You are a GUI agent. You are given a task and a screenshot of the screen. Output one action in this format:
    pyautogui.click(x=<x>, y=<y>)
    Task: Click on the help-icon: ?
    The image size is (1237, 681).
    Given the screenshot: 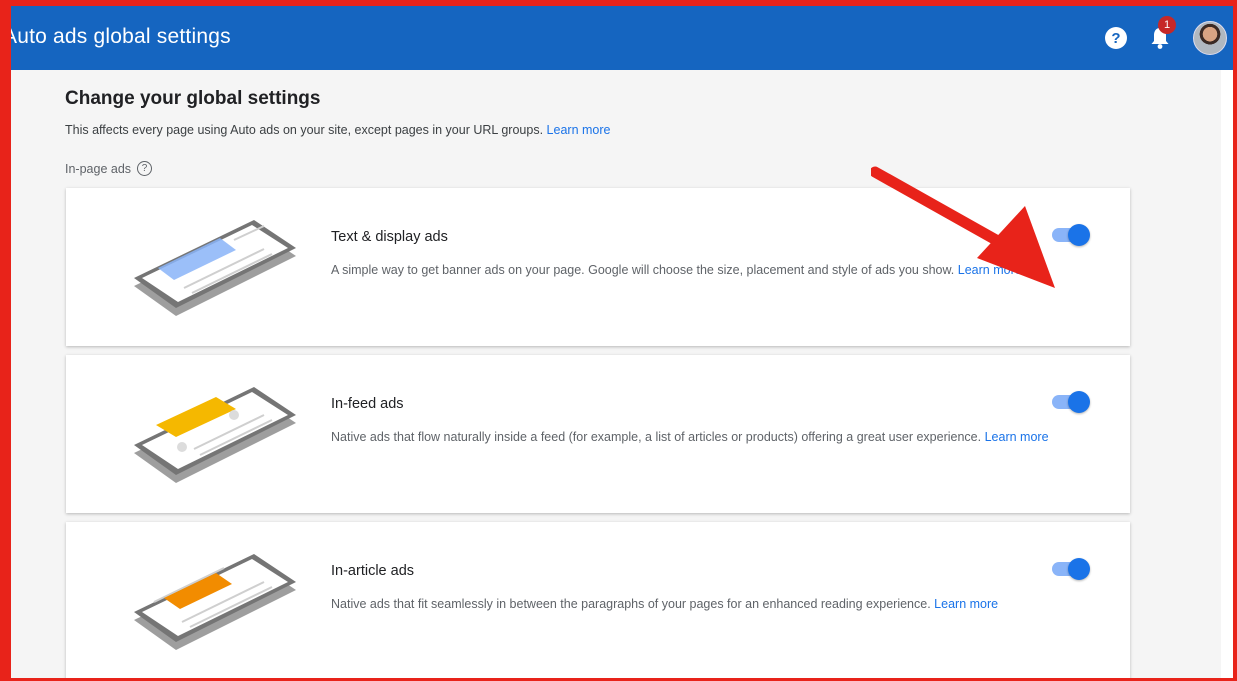 What is the action you would take?
    pyautogui.click(x=1116, y=38)
    